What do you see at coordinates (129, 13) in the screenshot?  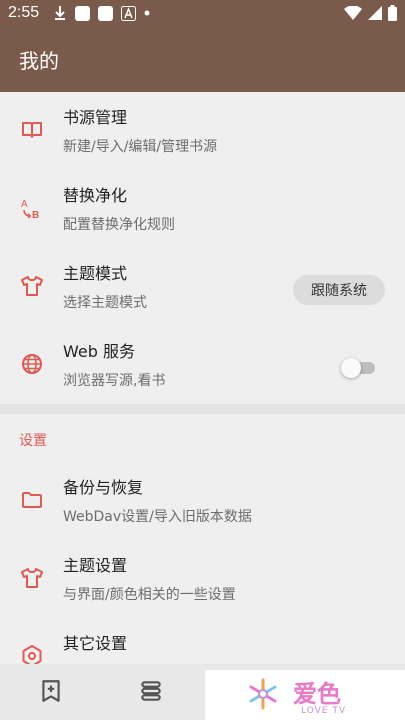 I see `font-notification-icon` at bounding box center [129, 13].